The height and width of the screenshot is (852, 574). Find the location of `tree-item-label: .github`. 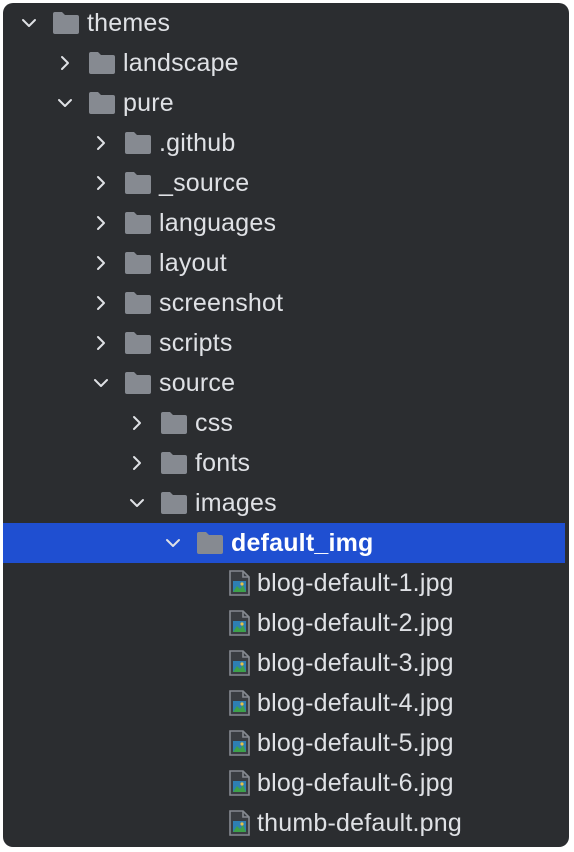

tree-item-label: .github is located at coordinates (197, 143).